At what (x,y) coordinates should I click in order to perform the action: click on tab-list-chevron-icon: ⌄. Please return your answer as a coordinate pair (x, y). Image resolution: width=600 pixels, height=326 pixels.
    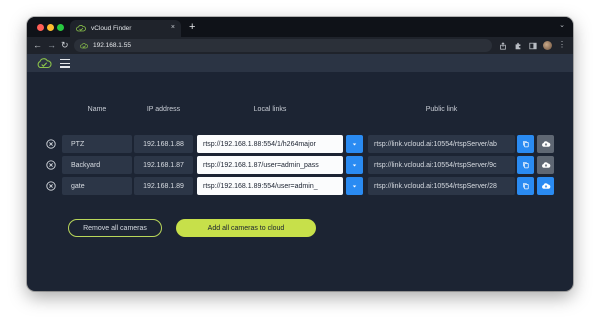
    Looking at the image, I should click on (562, 25).